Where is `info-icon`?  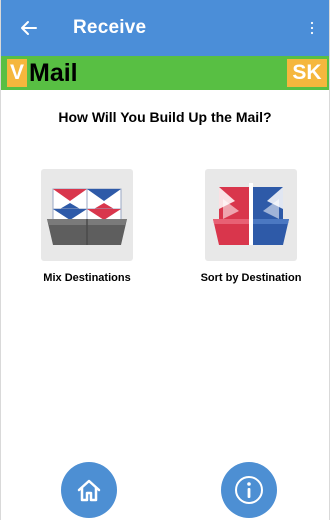
info-icon is located at coordinates (249, 490).